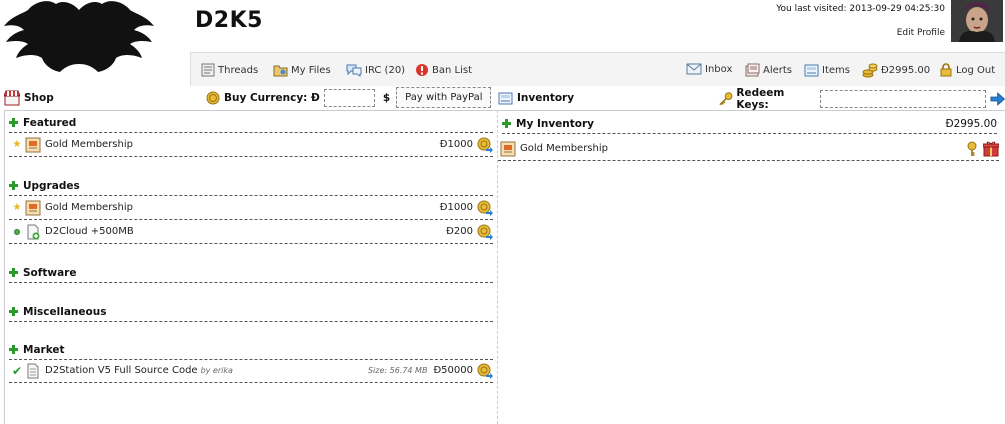  I want to click on nav-log-out-label: Log Out, so click(976, 70).